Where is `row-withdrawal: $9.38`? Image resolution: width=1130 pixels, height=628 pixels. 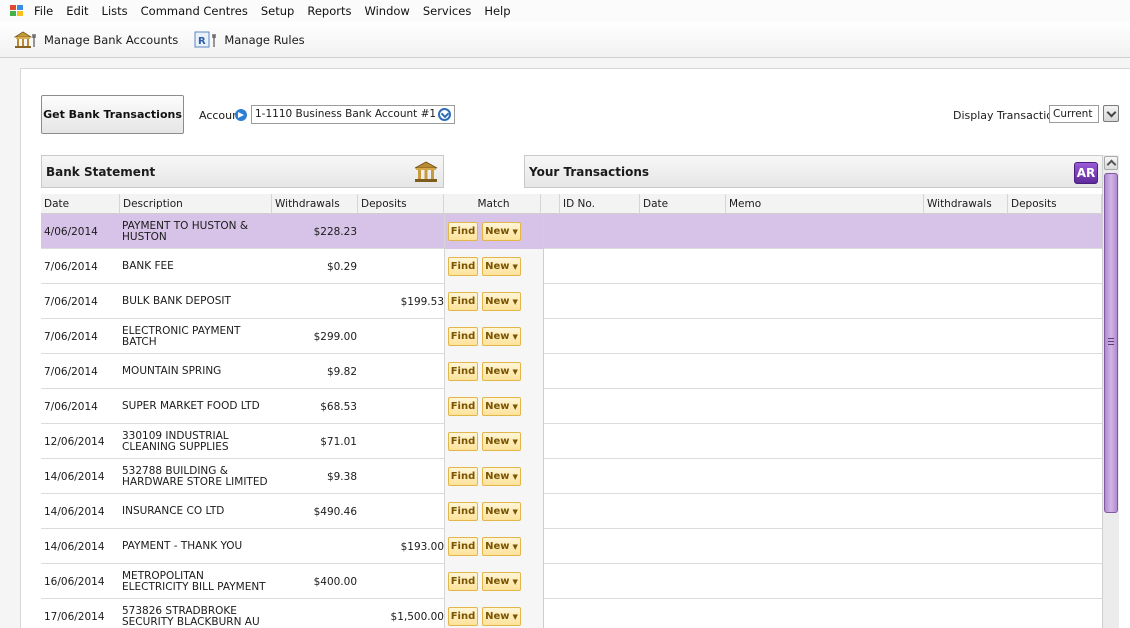 row-withdrawal: $9.38 is located at coordinates (341, 476).